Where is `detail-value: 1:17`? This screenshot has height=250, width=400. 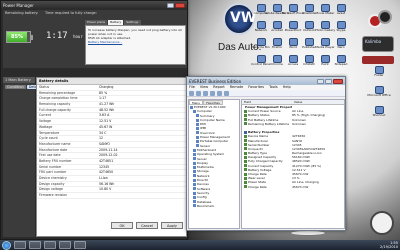
detail-value: 1:17 is located at coordinates (103, 98).